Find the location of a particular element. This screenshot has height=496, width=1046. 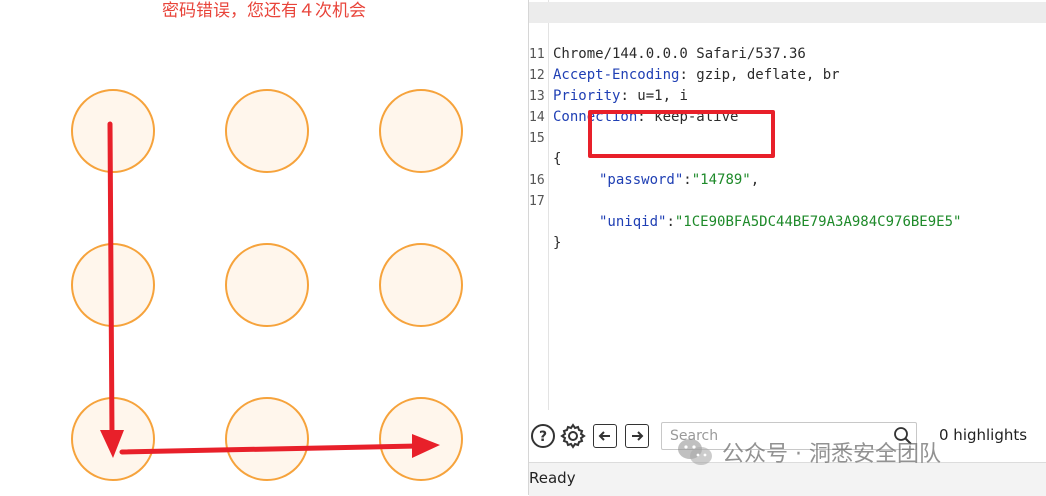

help-circle-icon: ? is located at coordinates (543, 438).